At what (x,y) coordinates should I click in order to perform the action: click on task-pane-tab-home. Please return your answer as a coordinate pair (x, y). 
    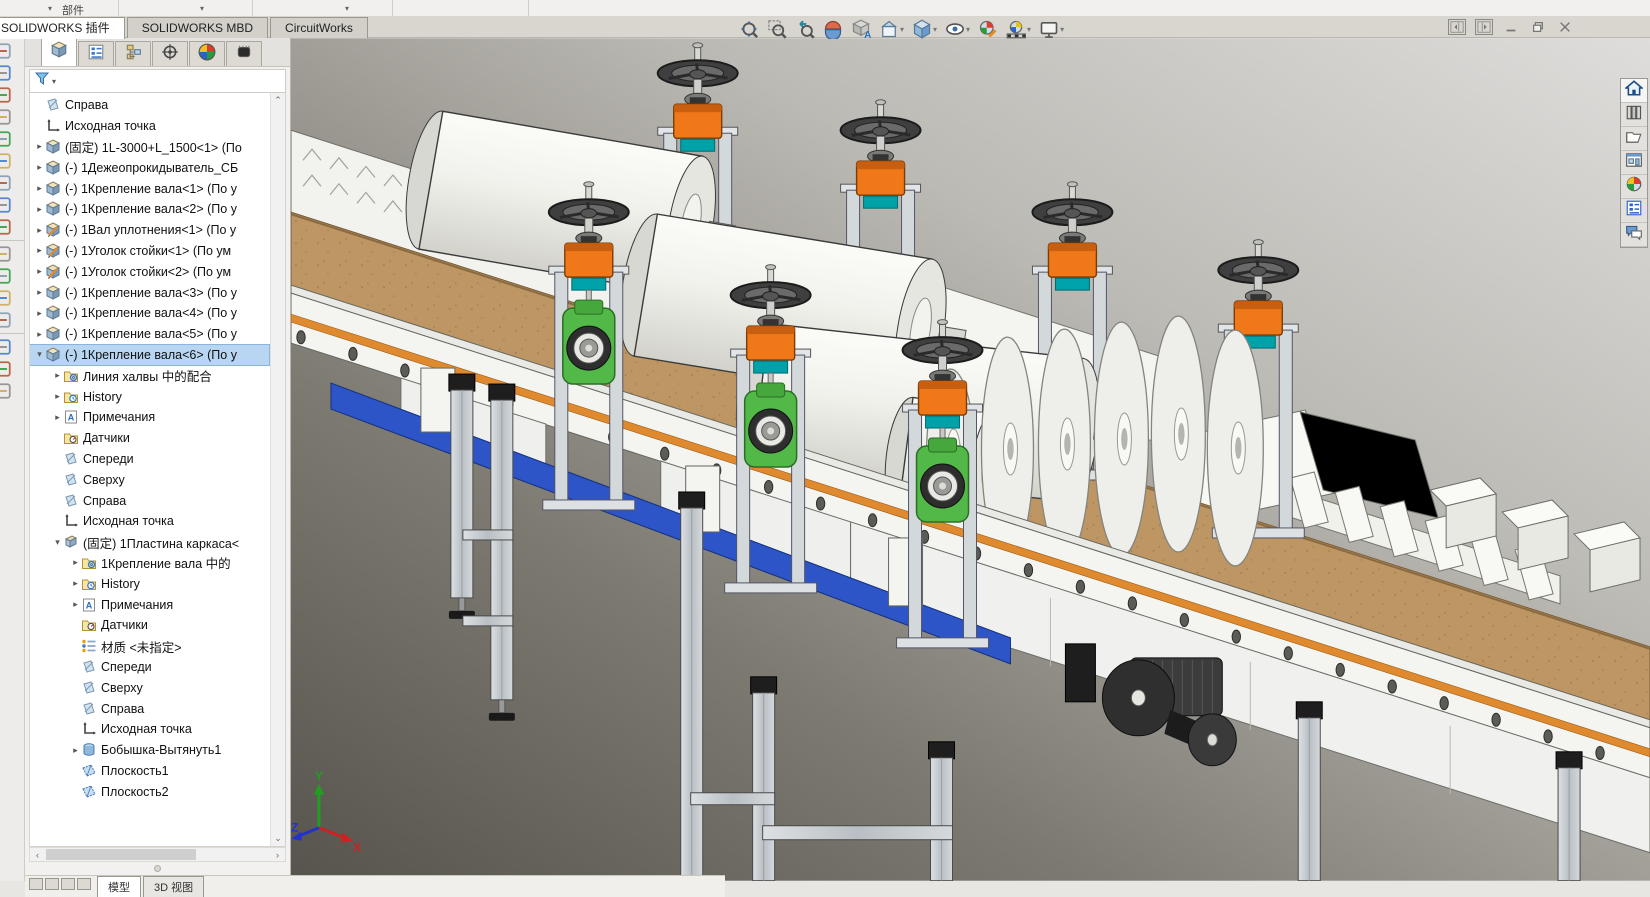
    Looking at the image, I should click on (1634, 91).